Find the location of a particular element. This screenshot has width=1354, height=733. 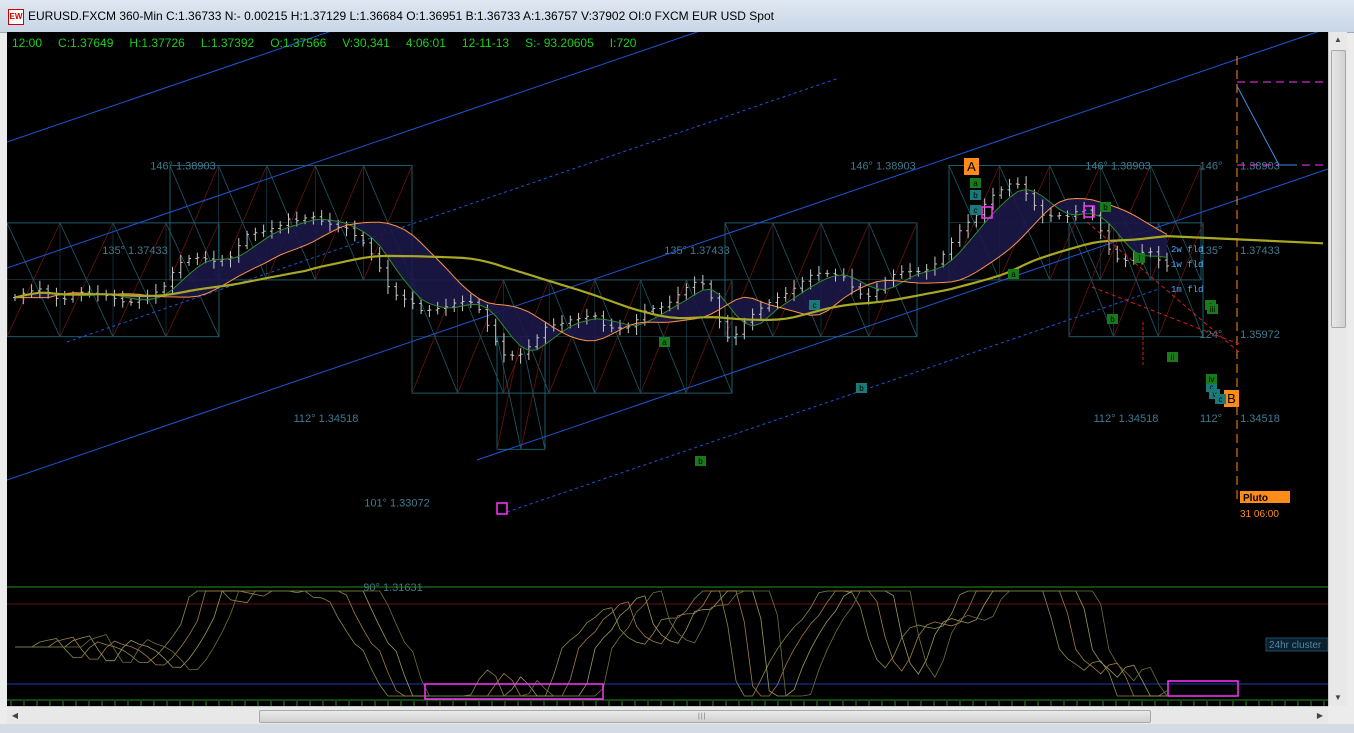

right-degree-label: 112° is located at coordinates (1211, 419).